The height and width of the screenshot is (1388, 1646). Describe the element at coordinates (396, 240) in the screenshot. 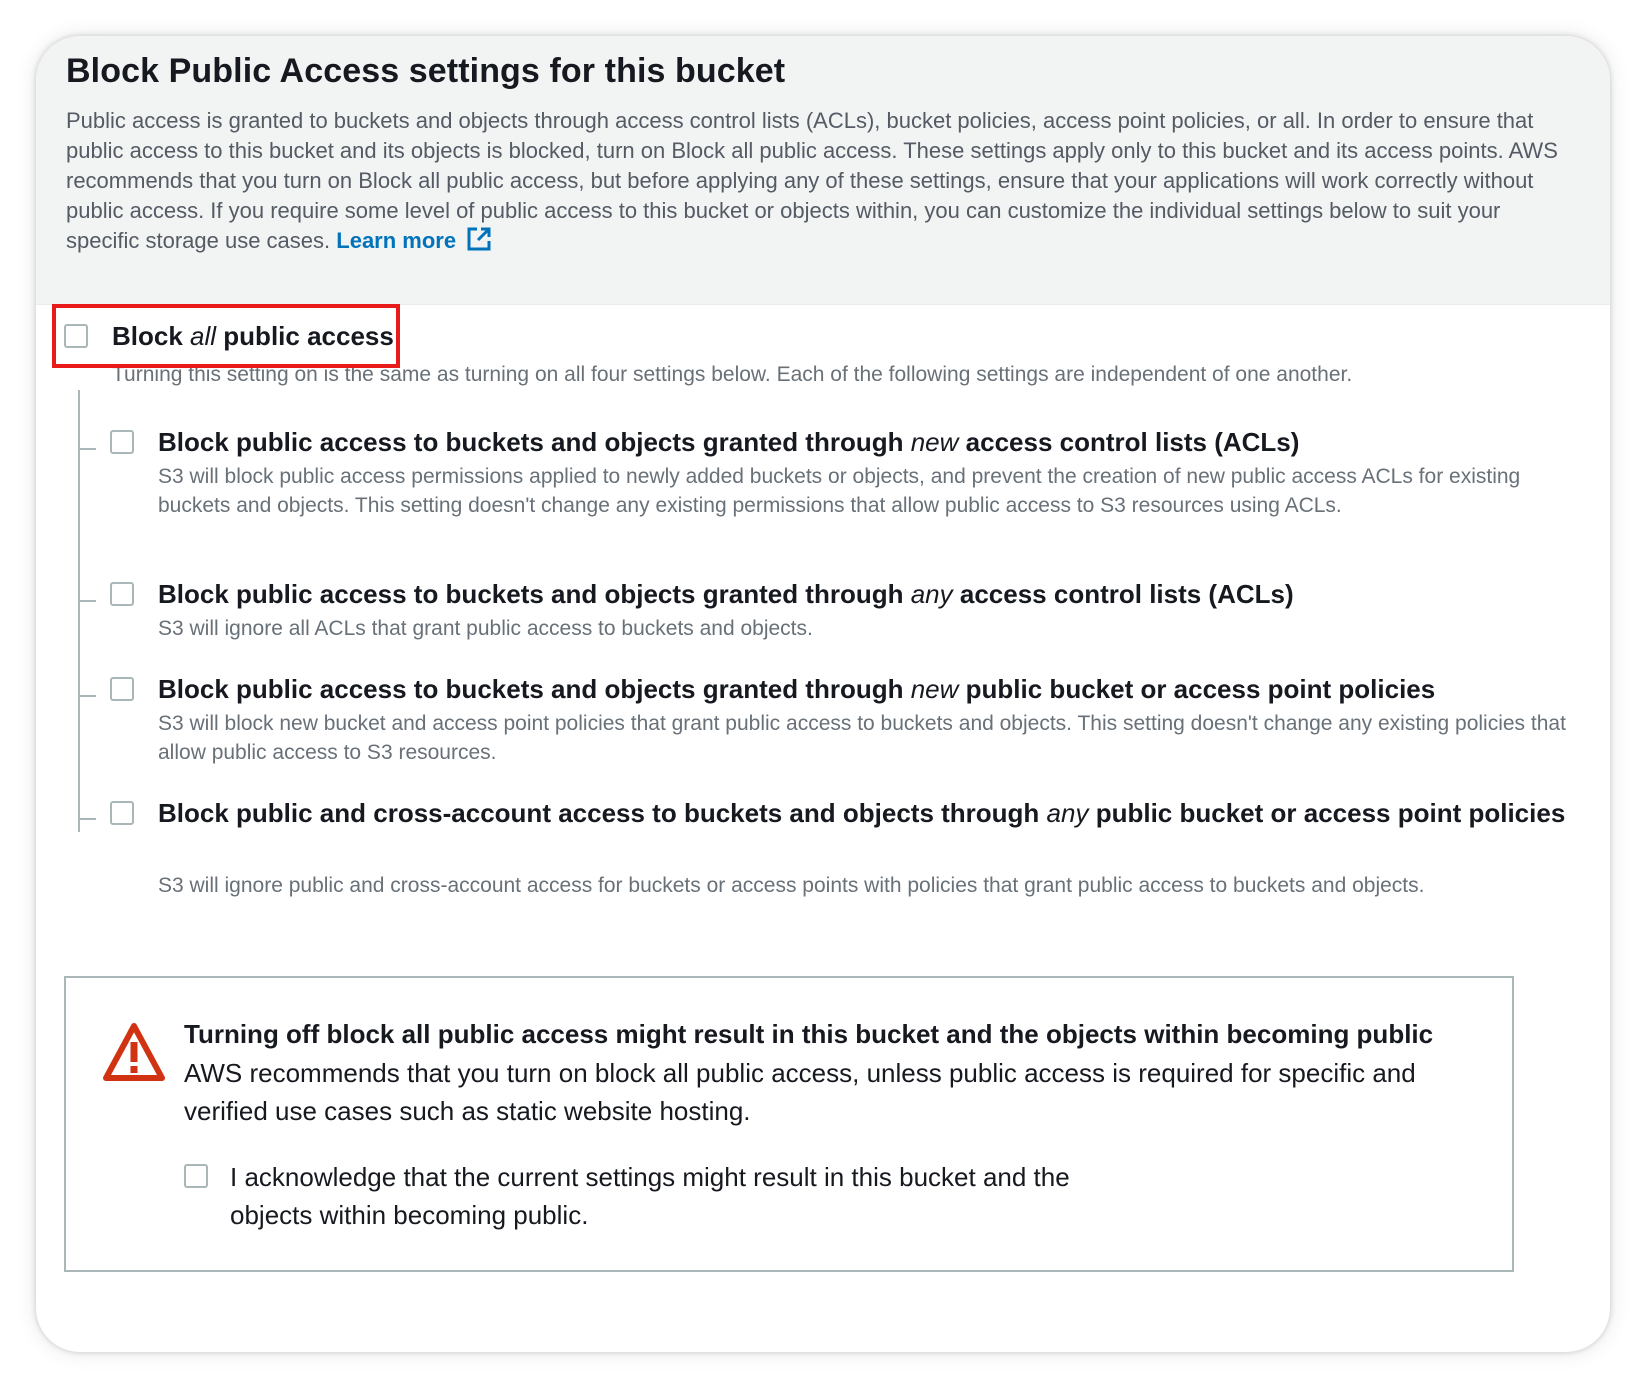

I see `learn-more-label: Learn more` at that location.